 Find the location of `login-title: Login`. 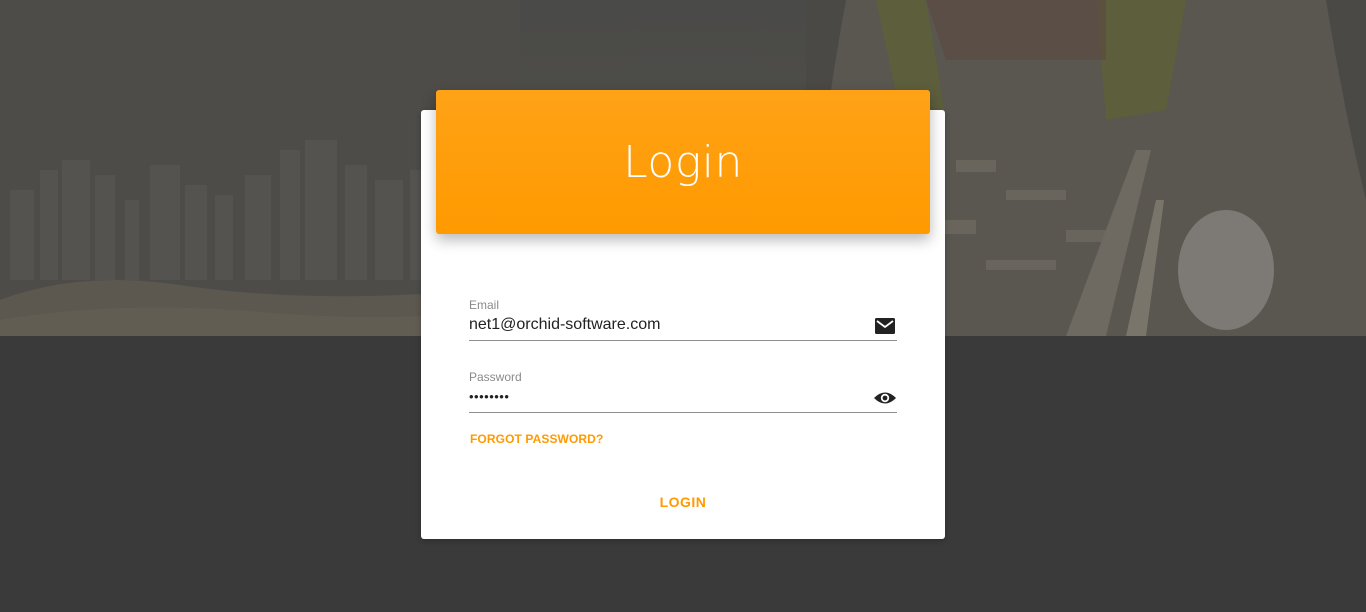

login-title: Login is located at coordinates (683, 162).